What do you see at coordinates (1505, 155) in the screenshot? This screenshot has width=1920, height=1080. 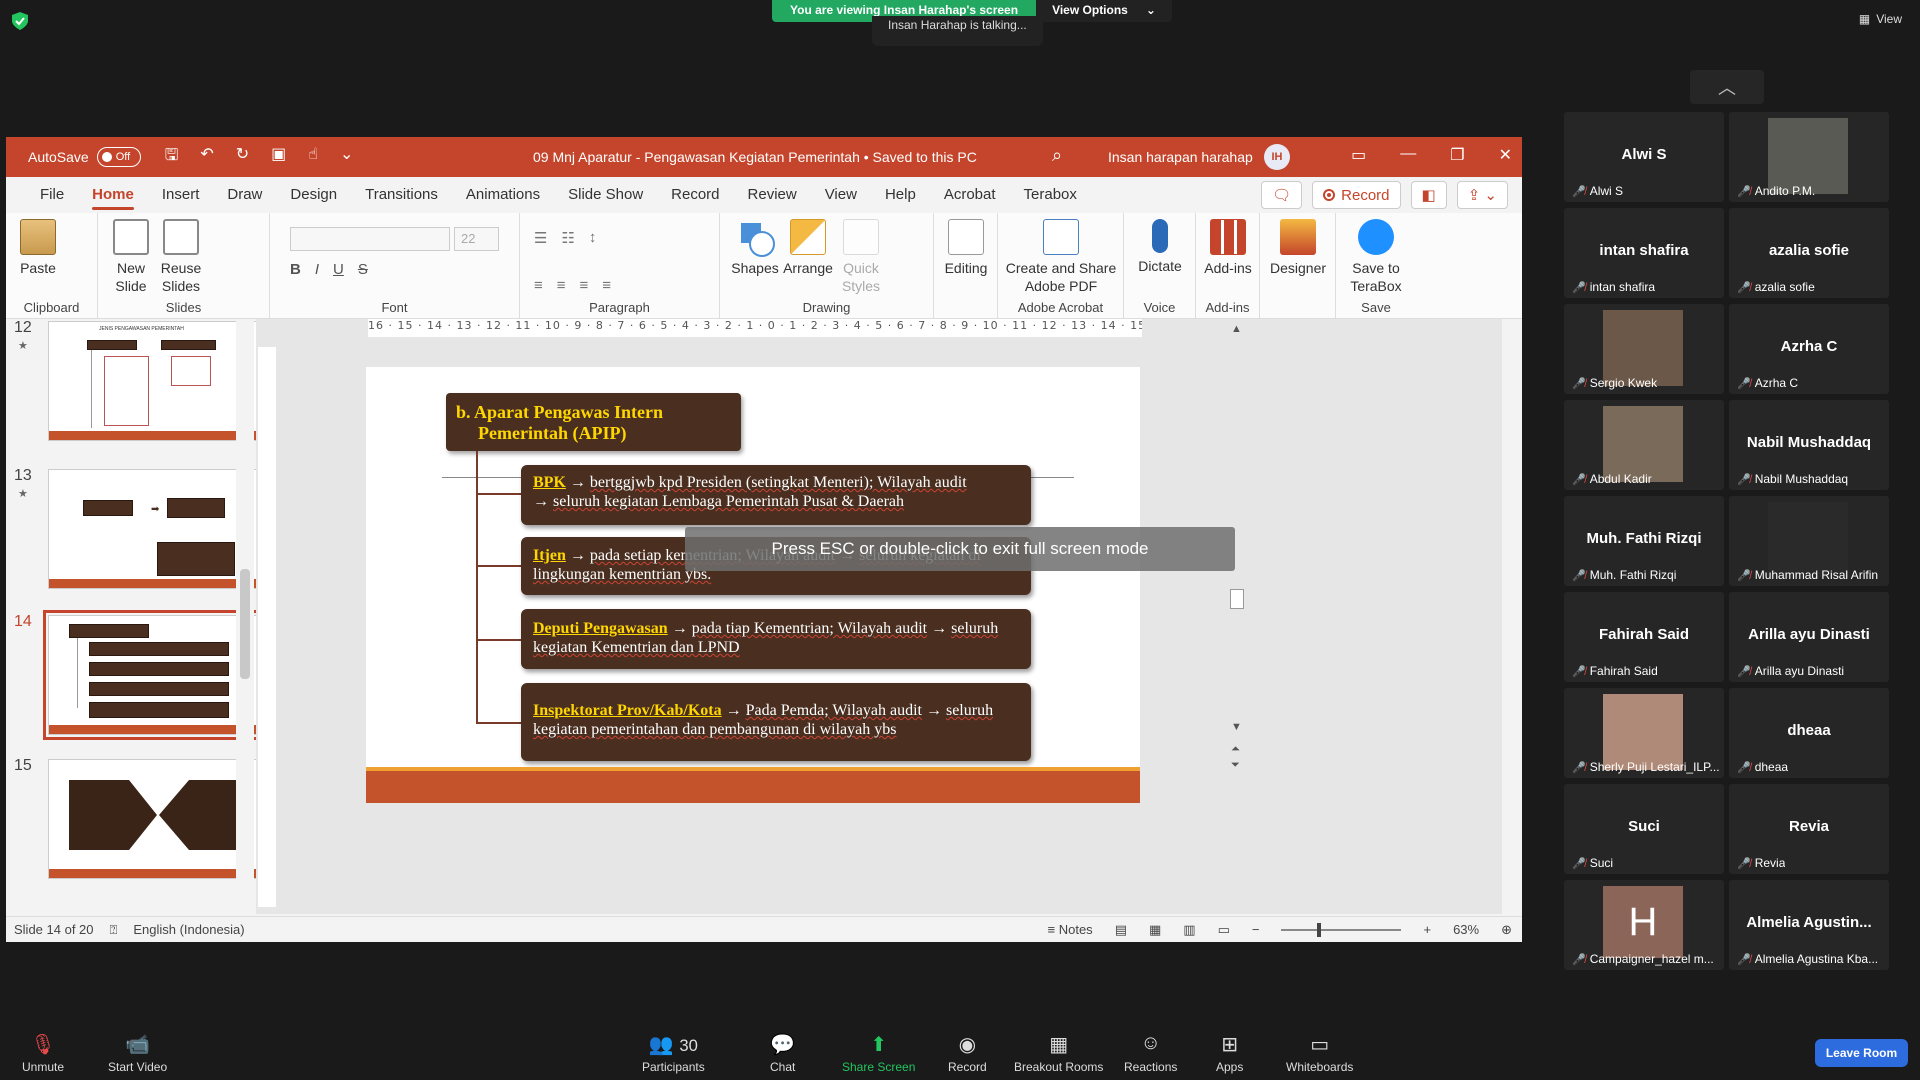 I see `close-icon: ✕` at bounding box center [1505, 155].